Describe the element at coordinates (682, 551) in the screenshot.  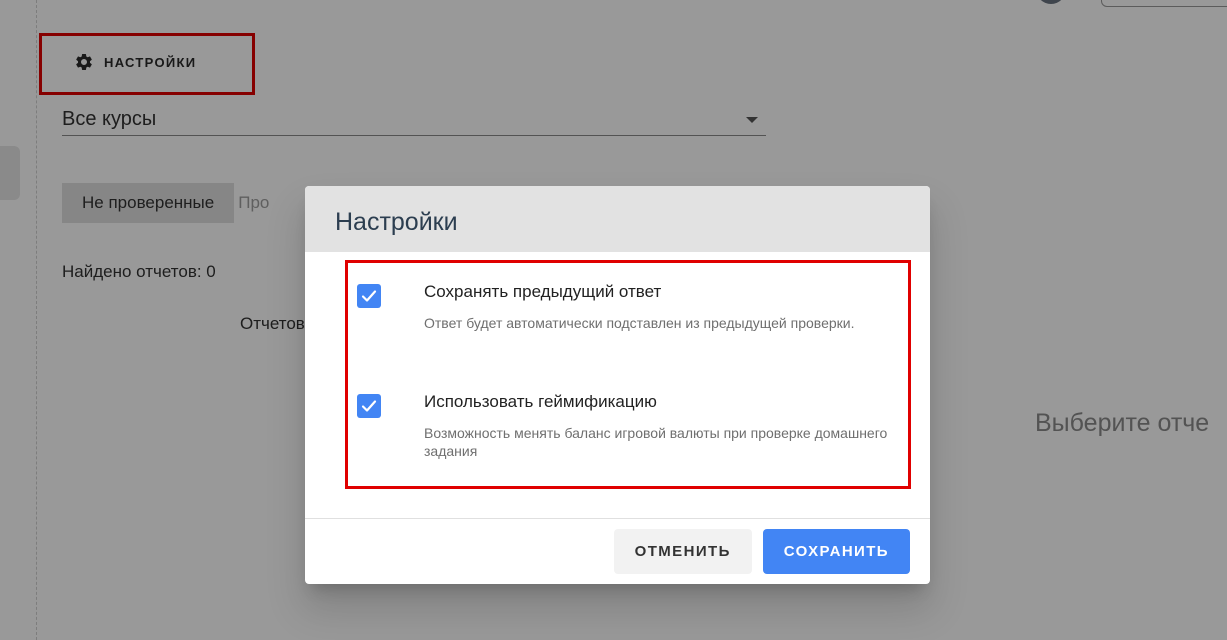
I see `cancel-button: ОТМЕНИТЬ` at that location.